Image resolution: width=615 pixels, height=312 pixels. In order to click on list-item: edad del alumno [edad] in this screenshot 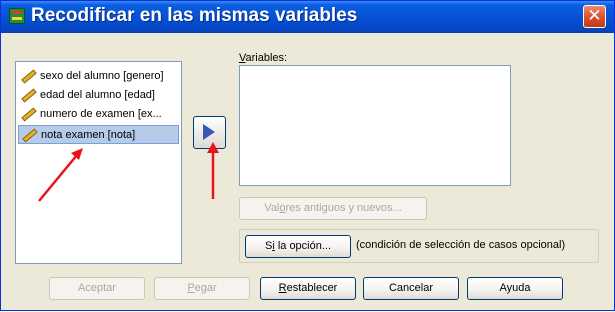, I will do `click(98, 95)`.